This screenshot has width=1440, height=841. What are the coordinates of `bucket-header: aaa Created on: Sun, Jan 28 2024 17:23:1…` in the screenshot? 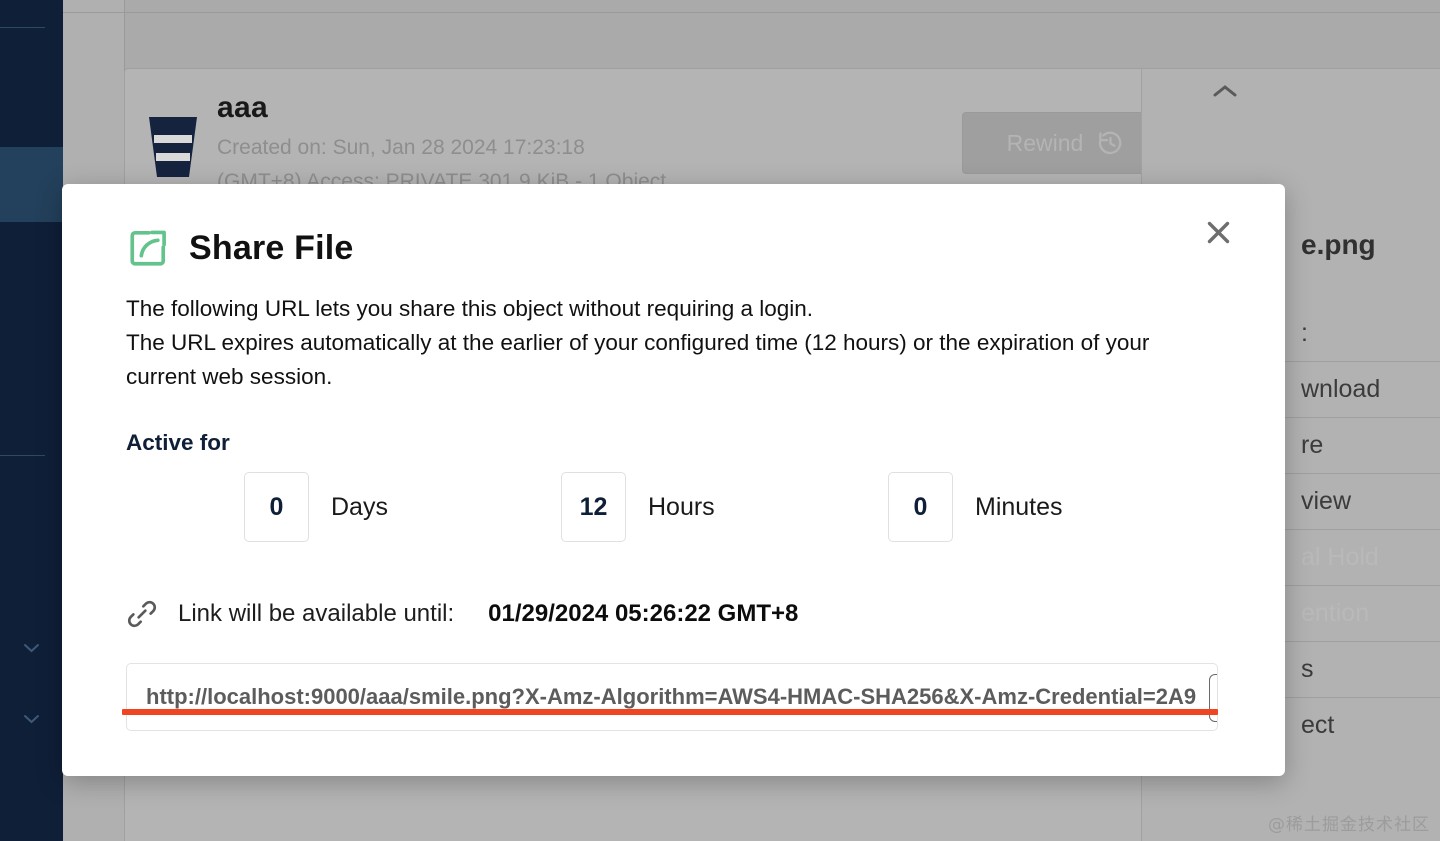 It's located at (782, 134).